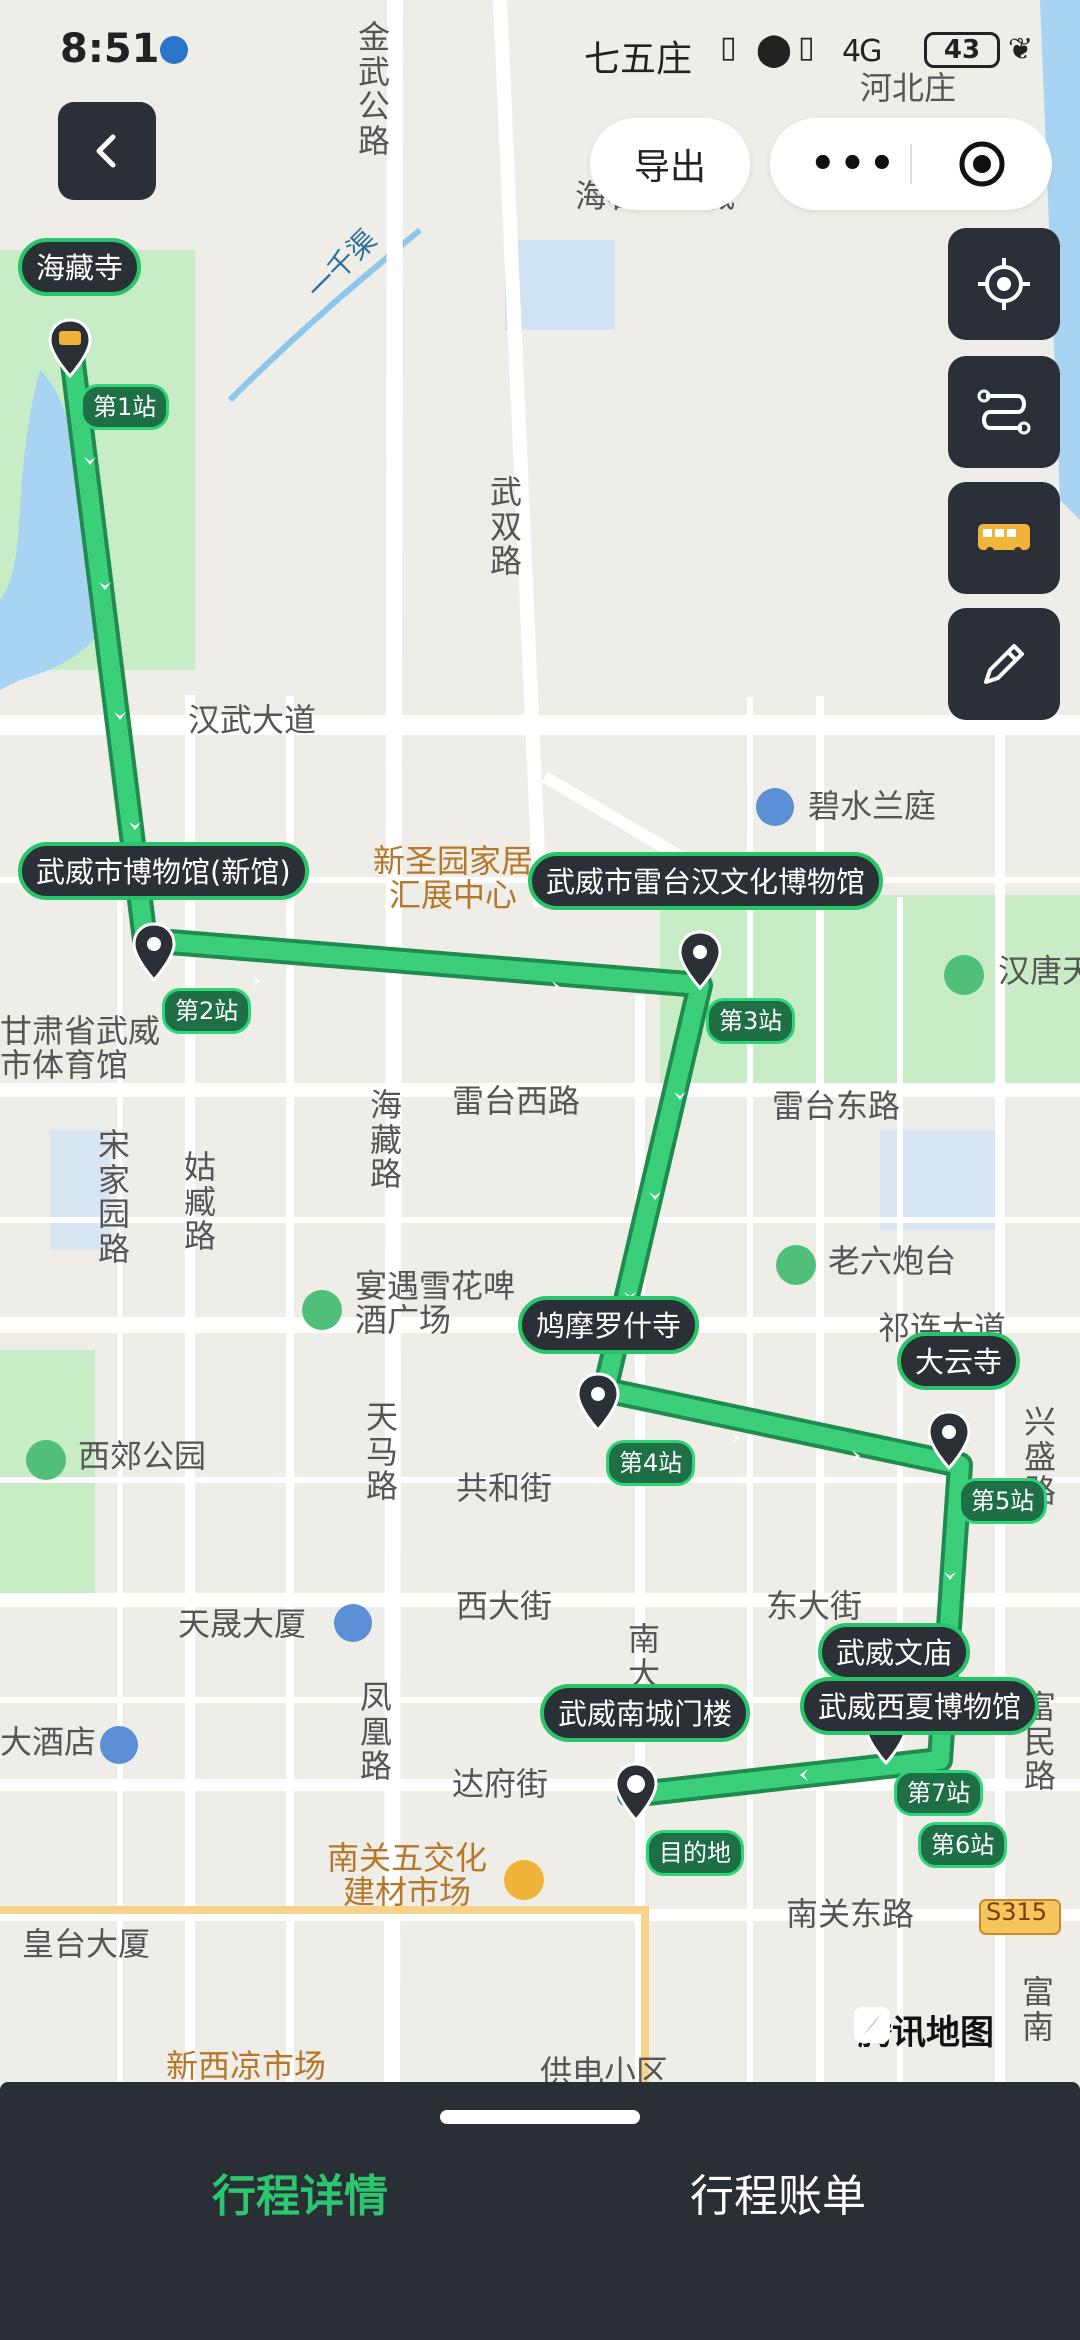 The image size is (1080, 2340). I want to click on route-button, so click(1004, 412).